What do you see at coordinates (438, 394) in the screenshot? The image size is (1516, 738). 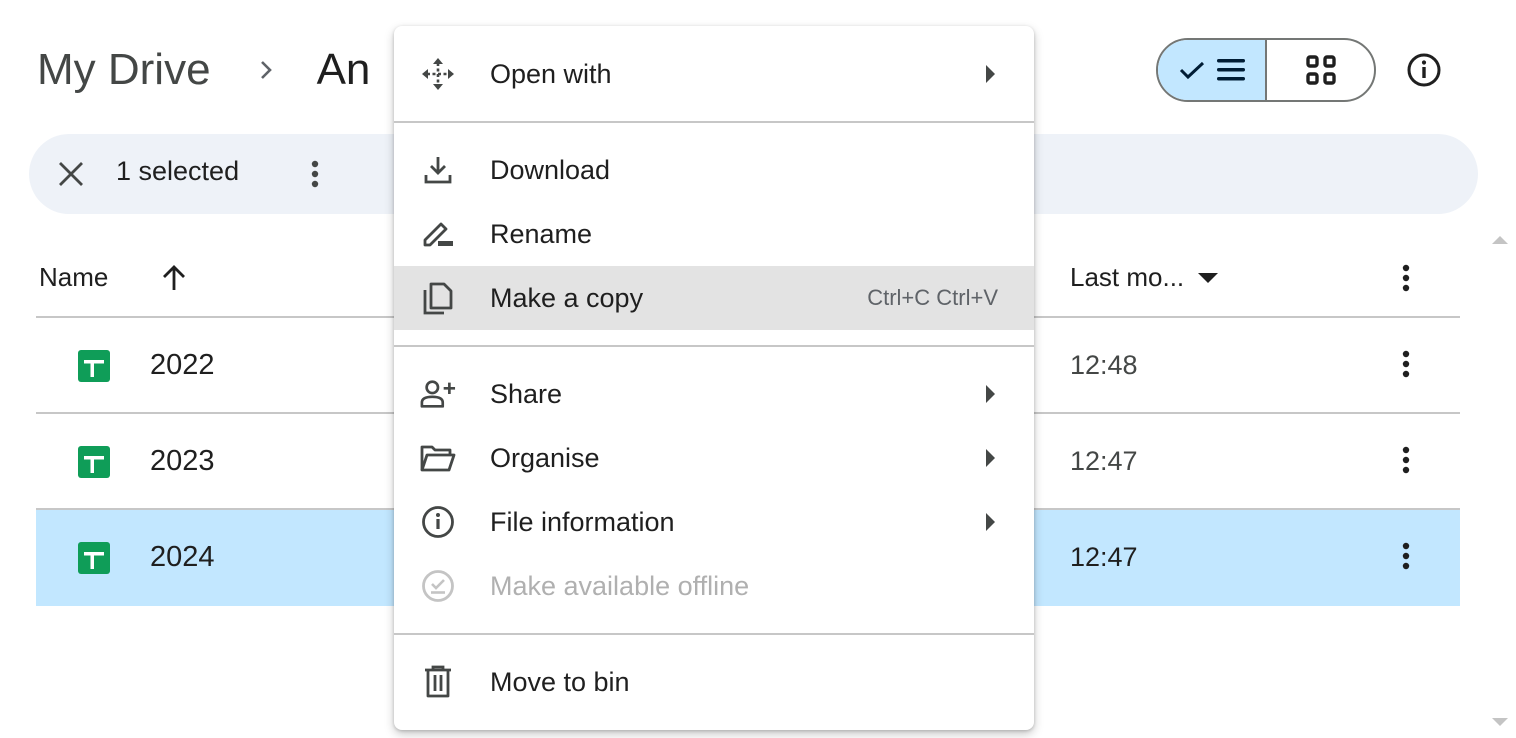 I see `share-icon` at bounding box center [438, 394].